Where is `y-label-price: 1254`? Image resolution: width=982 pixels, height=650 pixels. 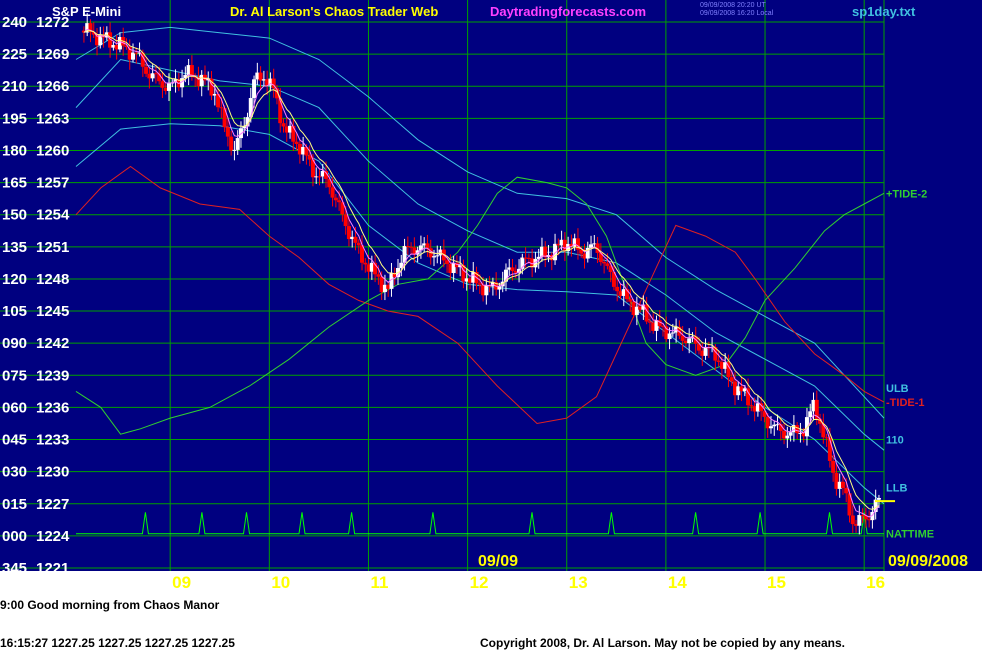 y-label-price: 1254 is located at coordinates (53, 215).